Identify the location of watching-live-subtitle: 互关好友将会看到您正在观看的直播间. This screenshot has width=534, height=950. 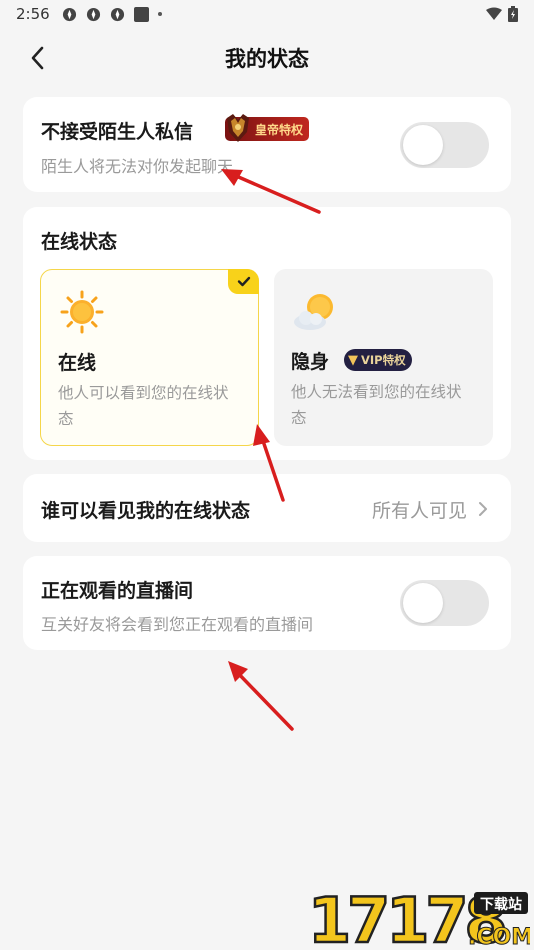
(177, 624).